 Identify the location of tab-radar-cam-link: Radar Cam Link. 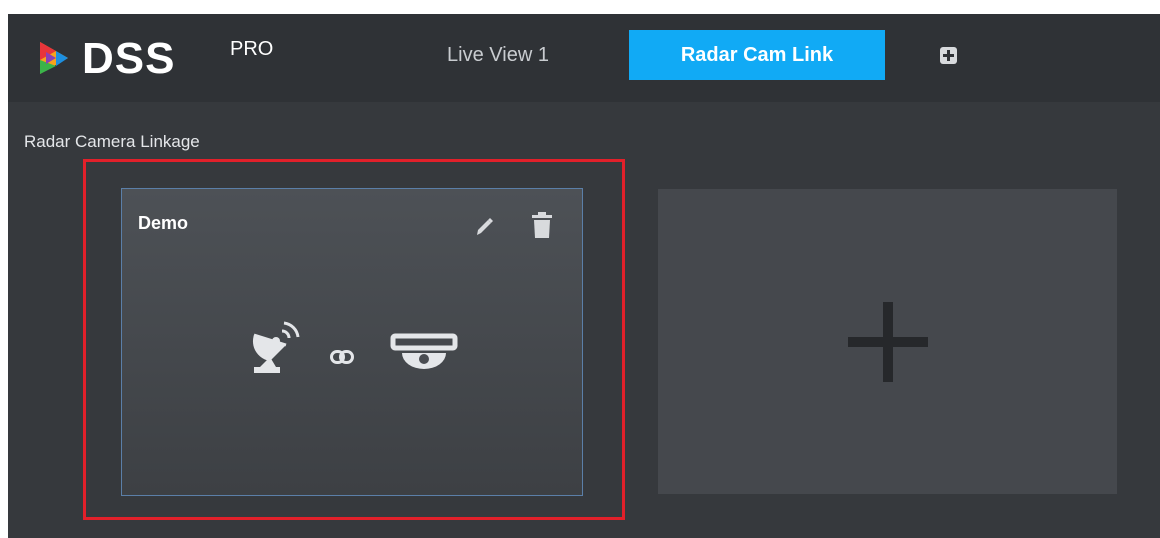
(757, 55).